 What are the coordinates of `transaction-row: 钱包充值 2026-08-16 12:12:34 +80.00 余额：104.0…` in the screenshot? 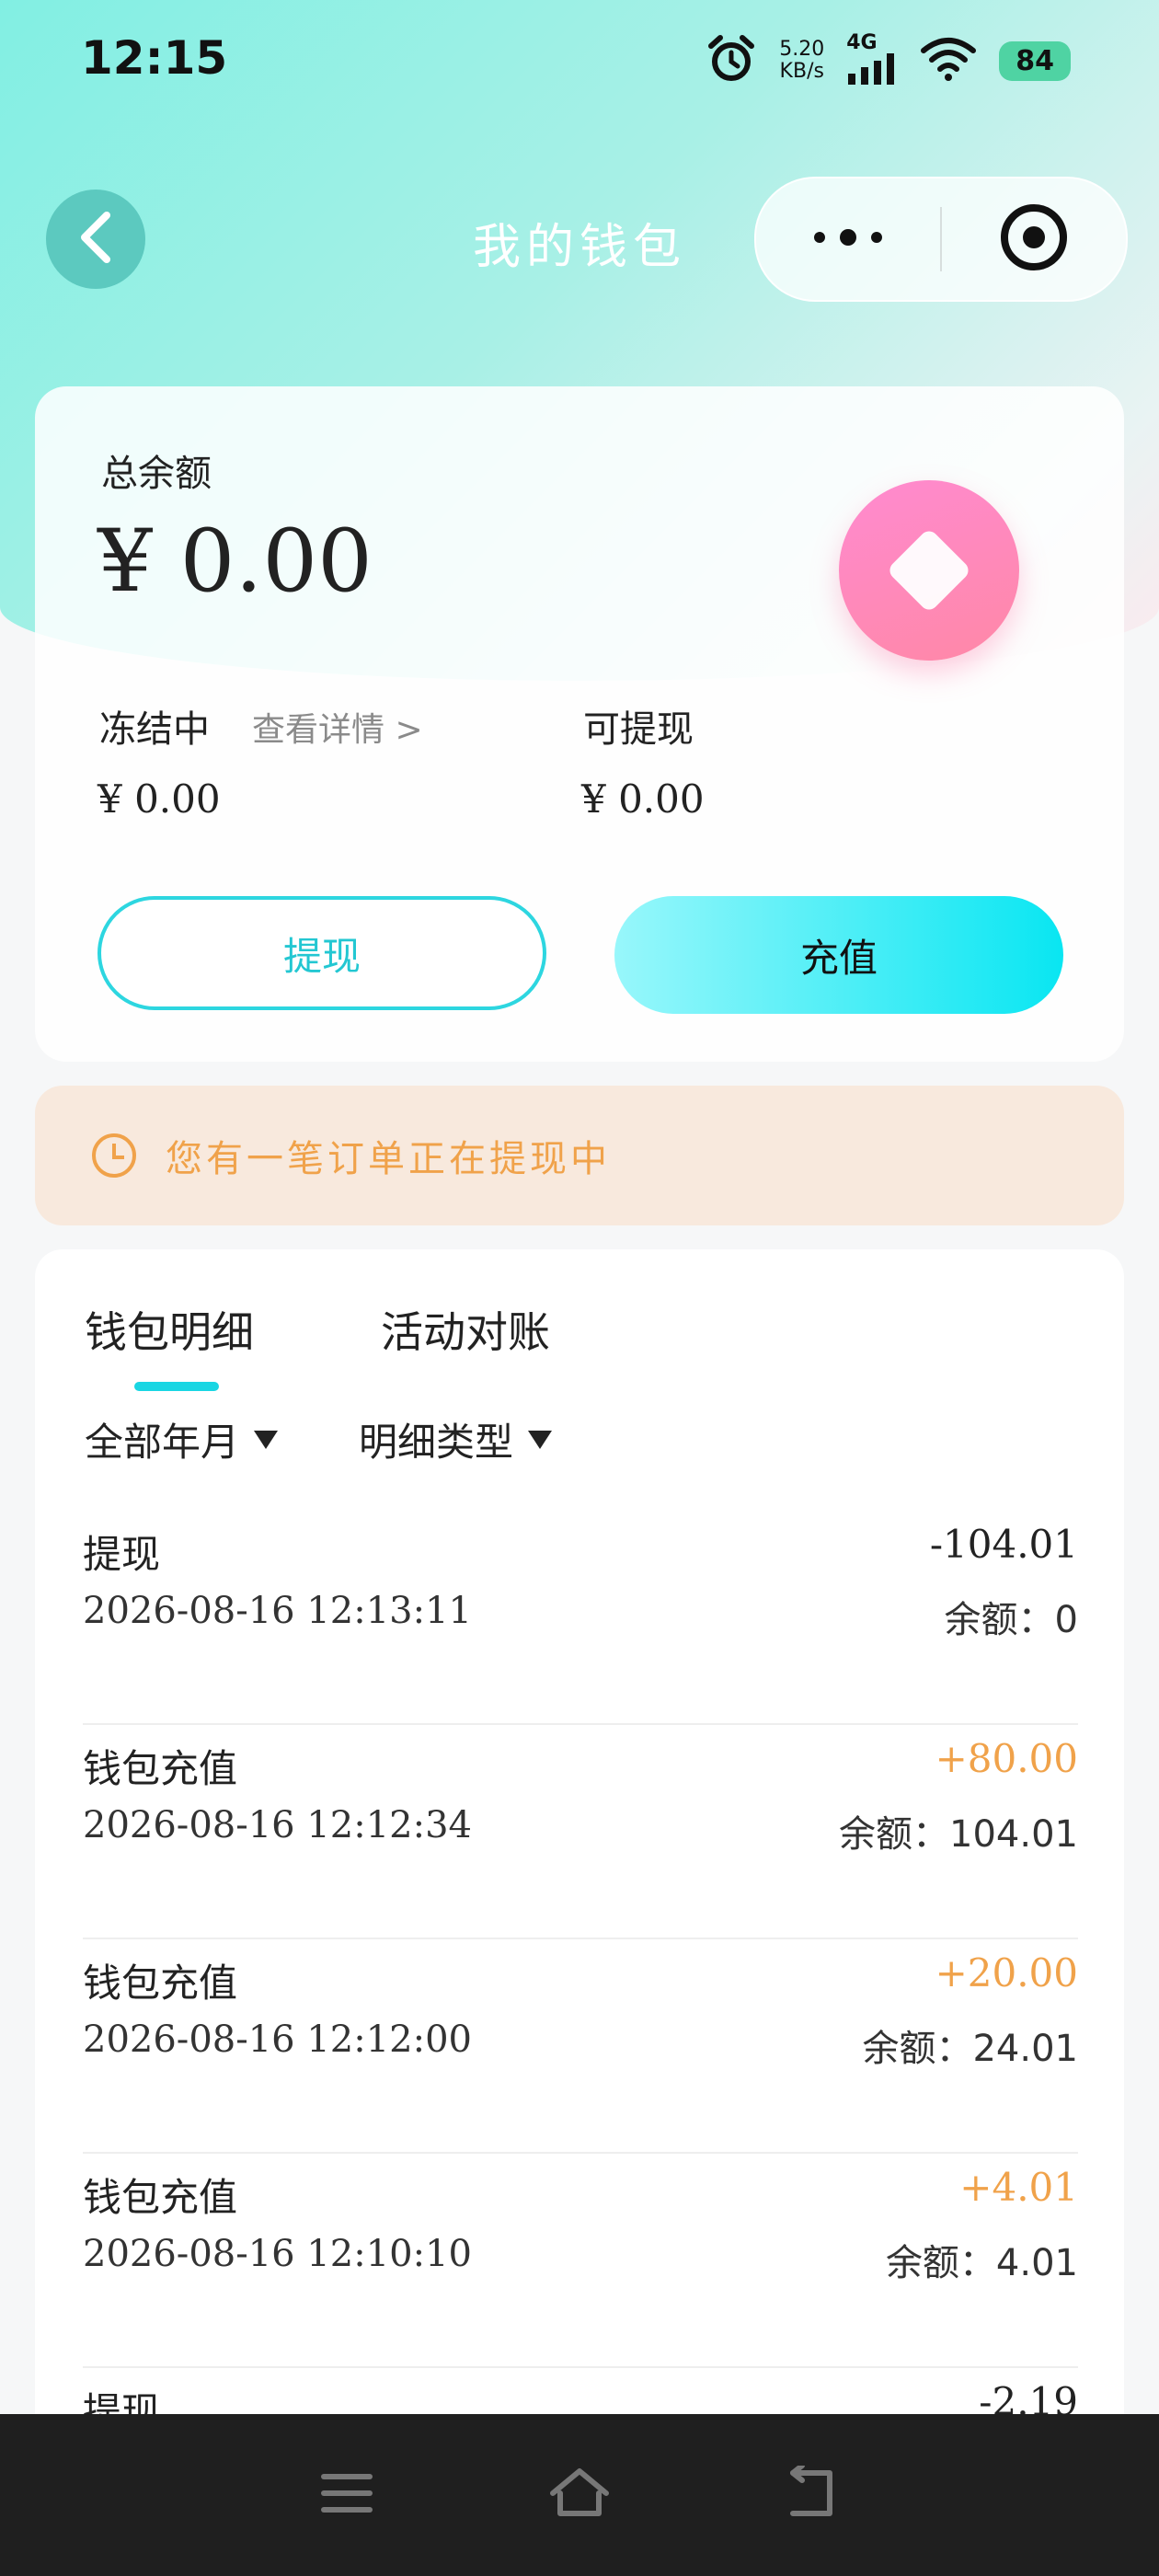 It's located at (580, 1832).